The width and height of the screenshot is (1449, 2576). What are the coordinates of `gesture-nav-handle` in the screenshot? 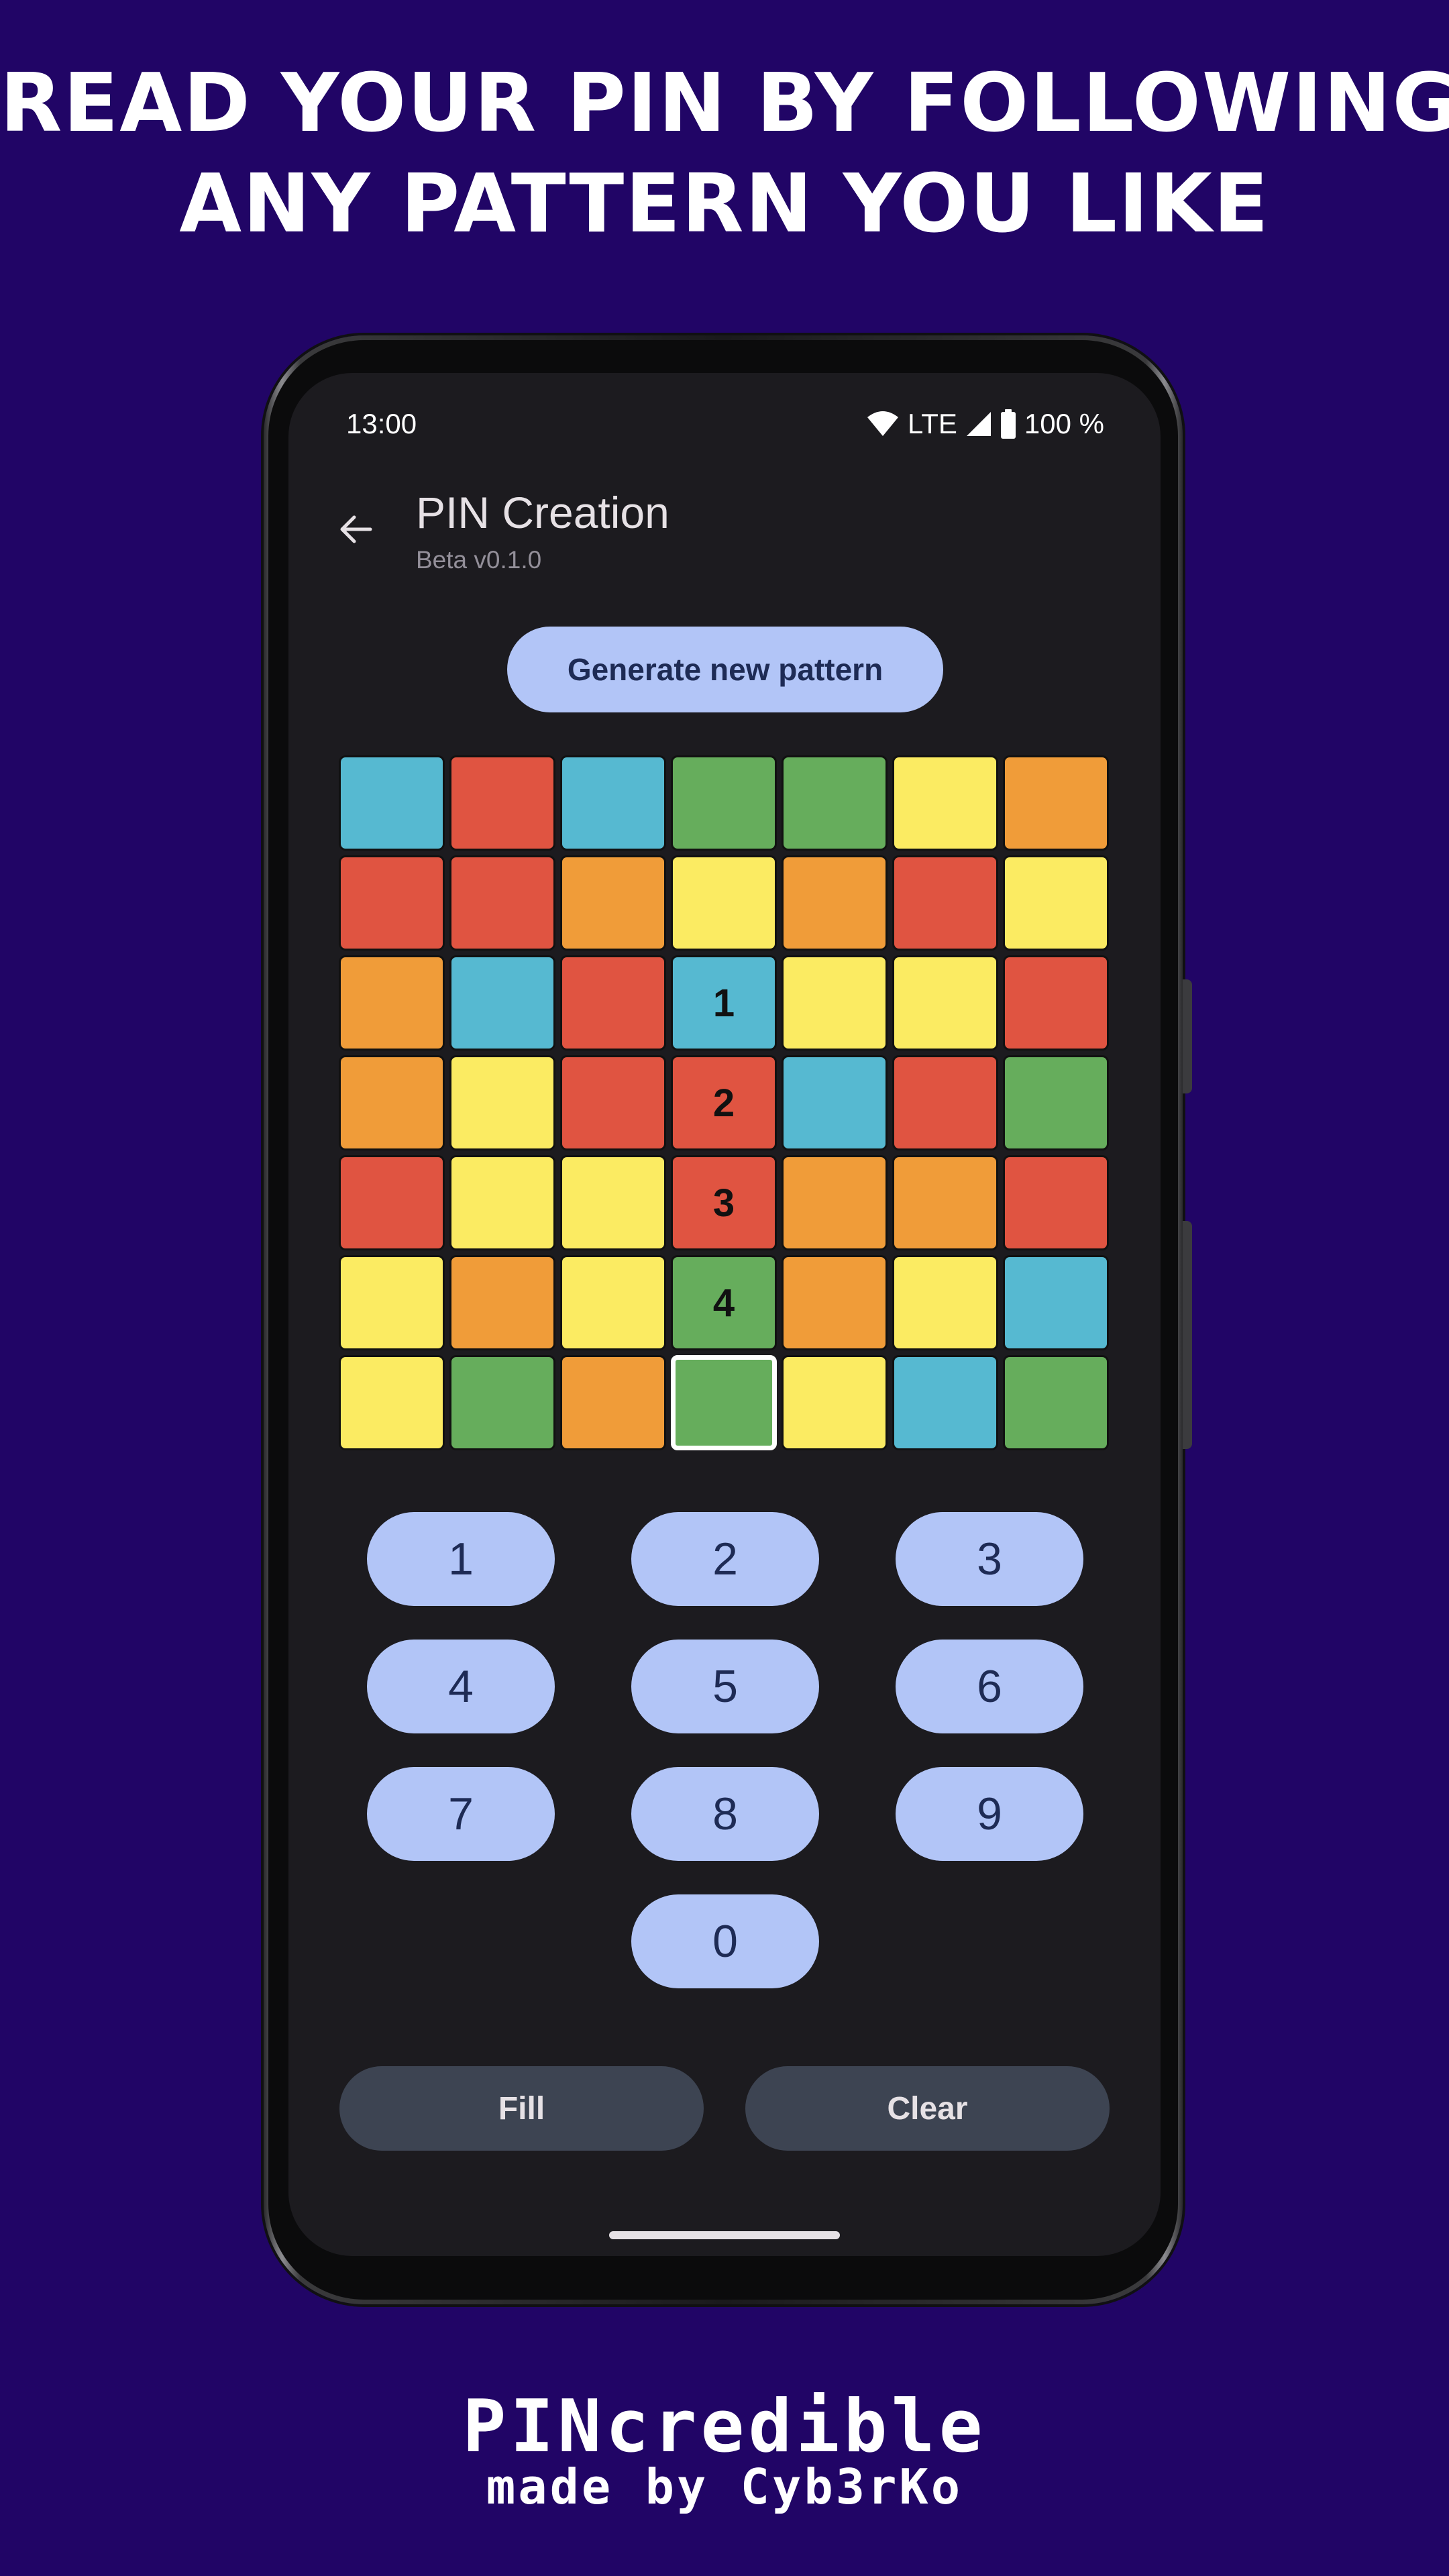 It's located at (724, 2235).